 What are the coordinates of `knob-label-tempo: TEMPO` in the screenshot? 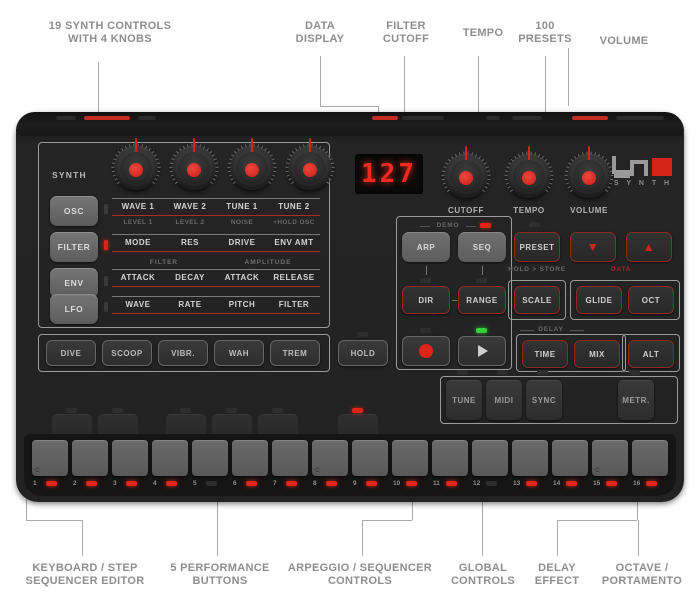 It's located at (529, 210).